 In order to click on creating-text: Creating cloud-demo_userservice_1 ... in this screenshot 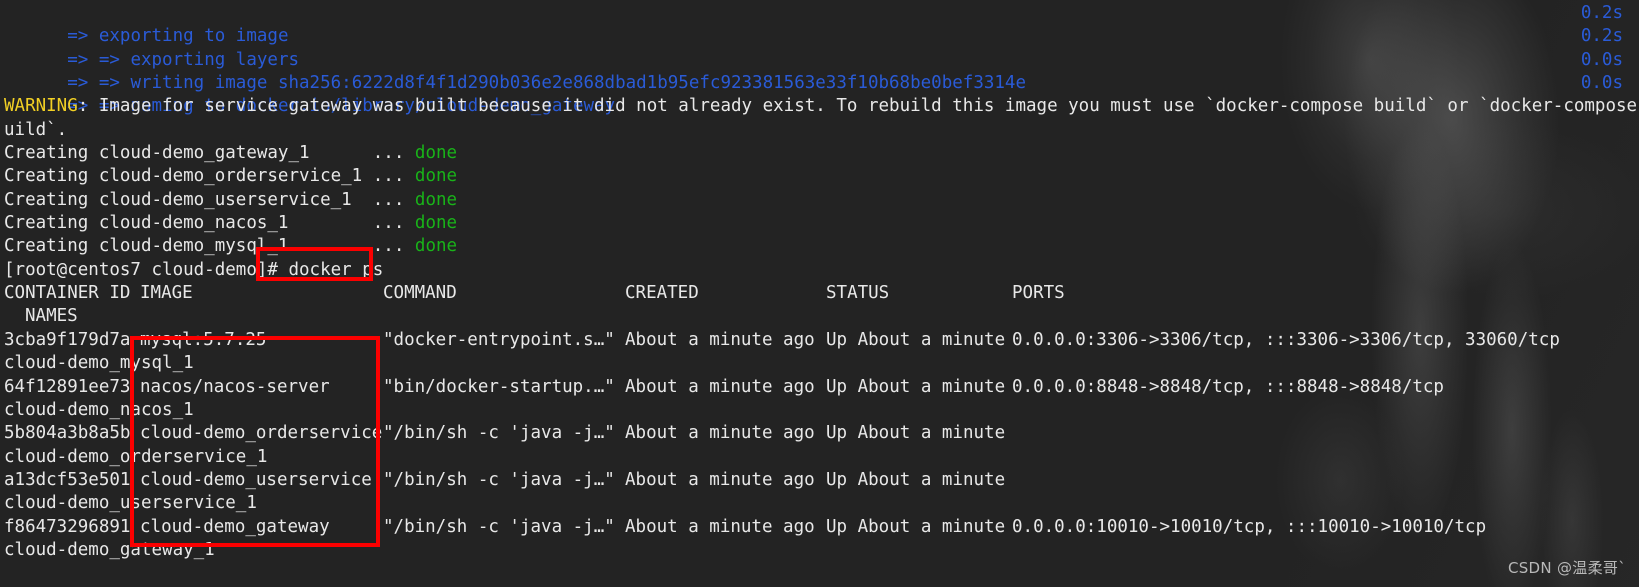, I will do `click(209, 199)`.